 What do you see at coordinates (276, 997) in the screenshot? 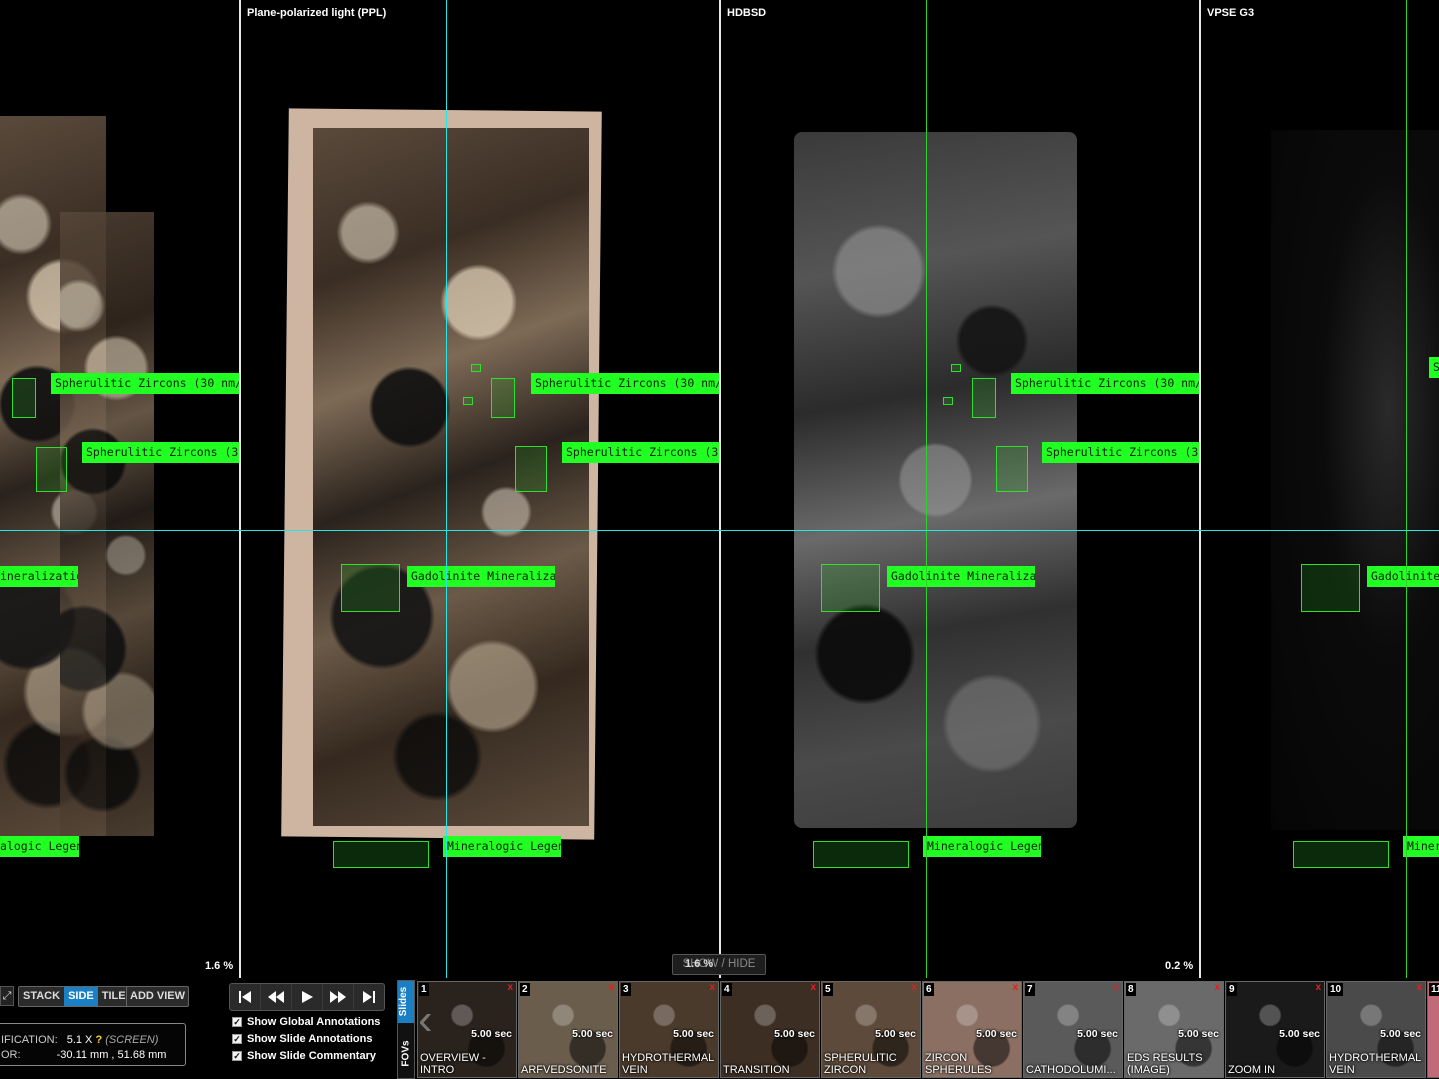
I see `rewind-icon` at bounding box center [276, 997].